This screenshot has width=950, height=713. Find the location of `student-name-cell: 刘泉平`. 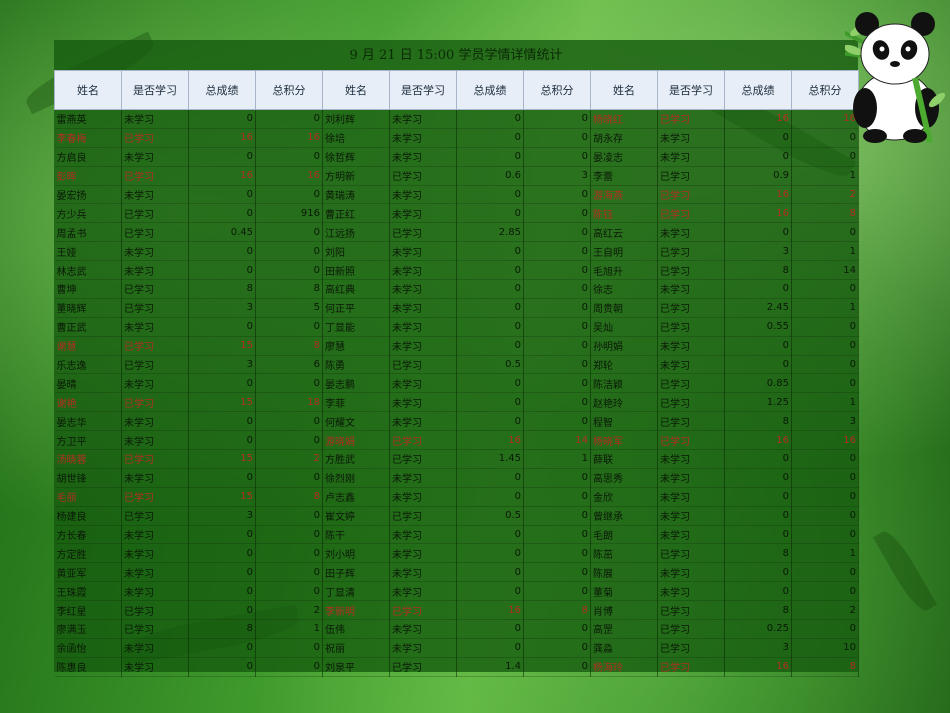

student-name-cell: 刘泉平 is located at coordinates (356, 667).